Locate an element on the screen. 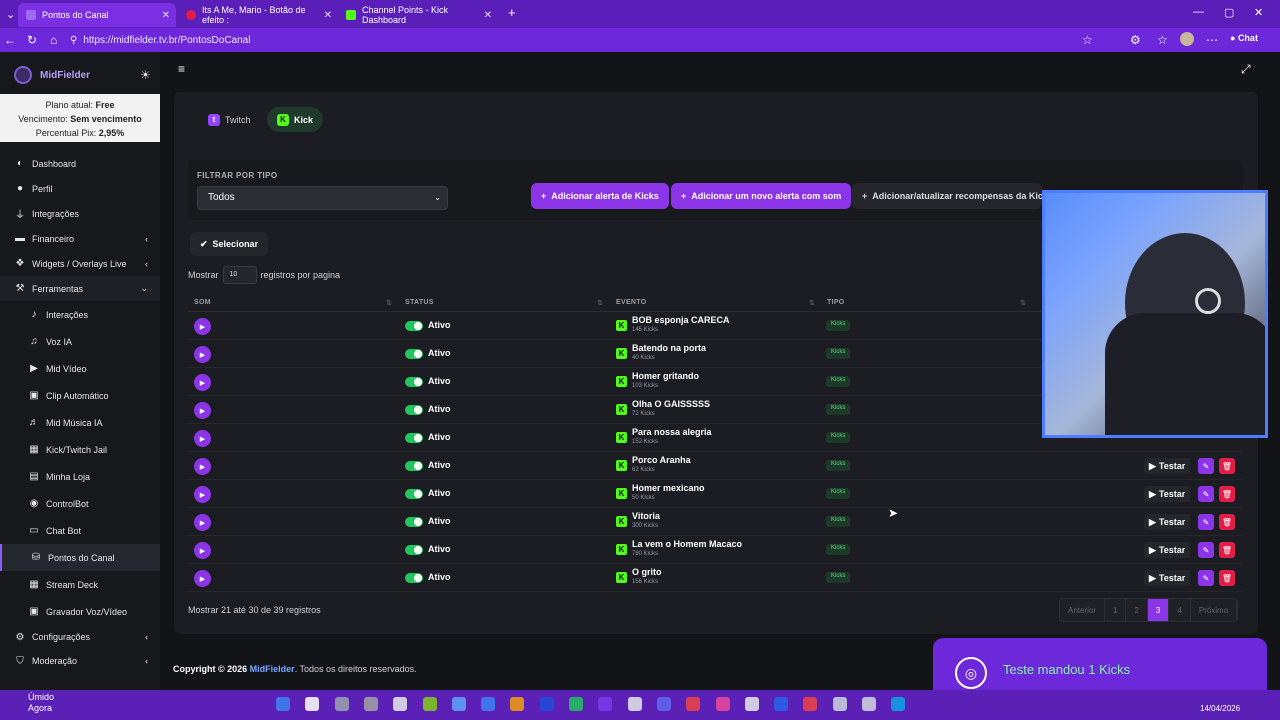 This screenshot has height=720, width=1280. url-field: ⚲ https://midfielder.tv.br/PontosDoCanal is located at coordinates (590, 40).